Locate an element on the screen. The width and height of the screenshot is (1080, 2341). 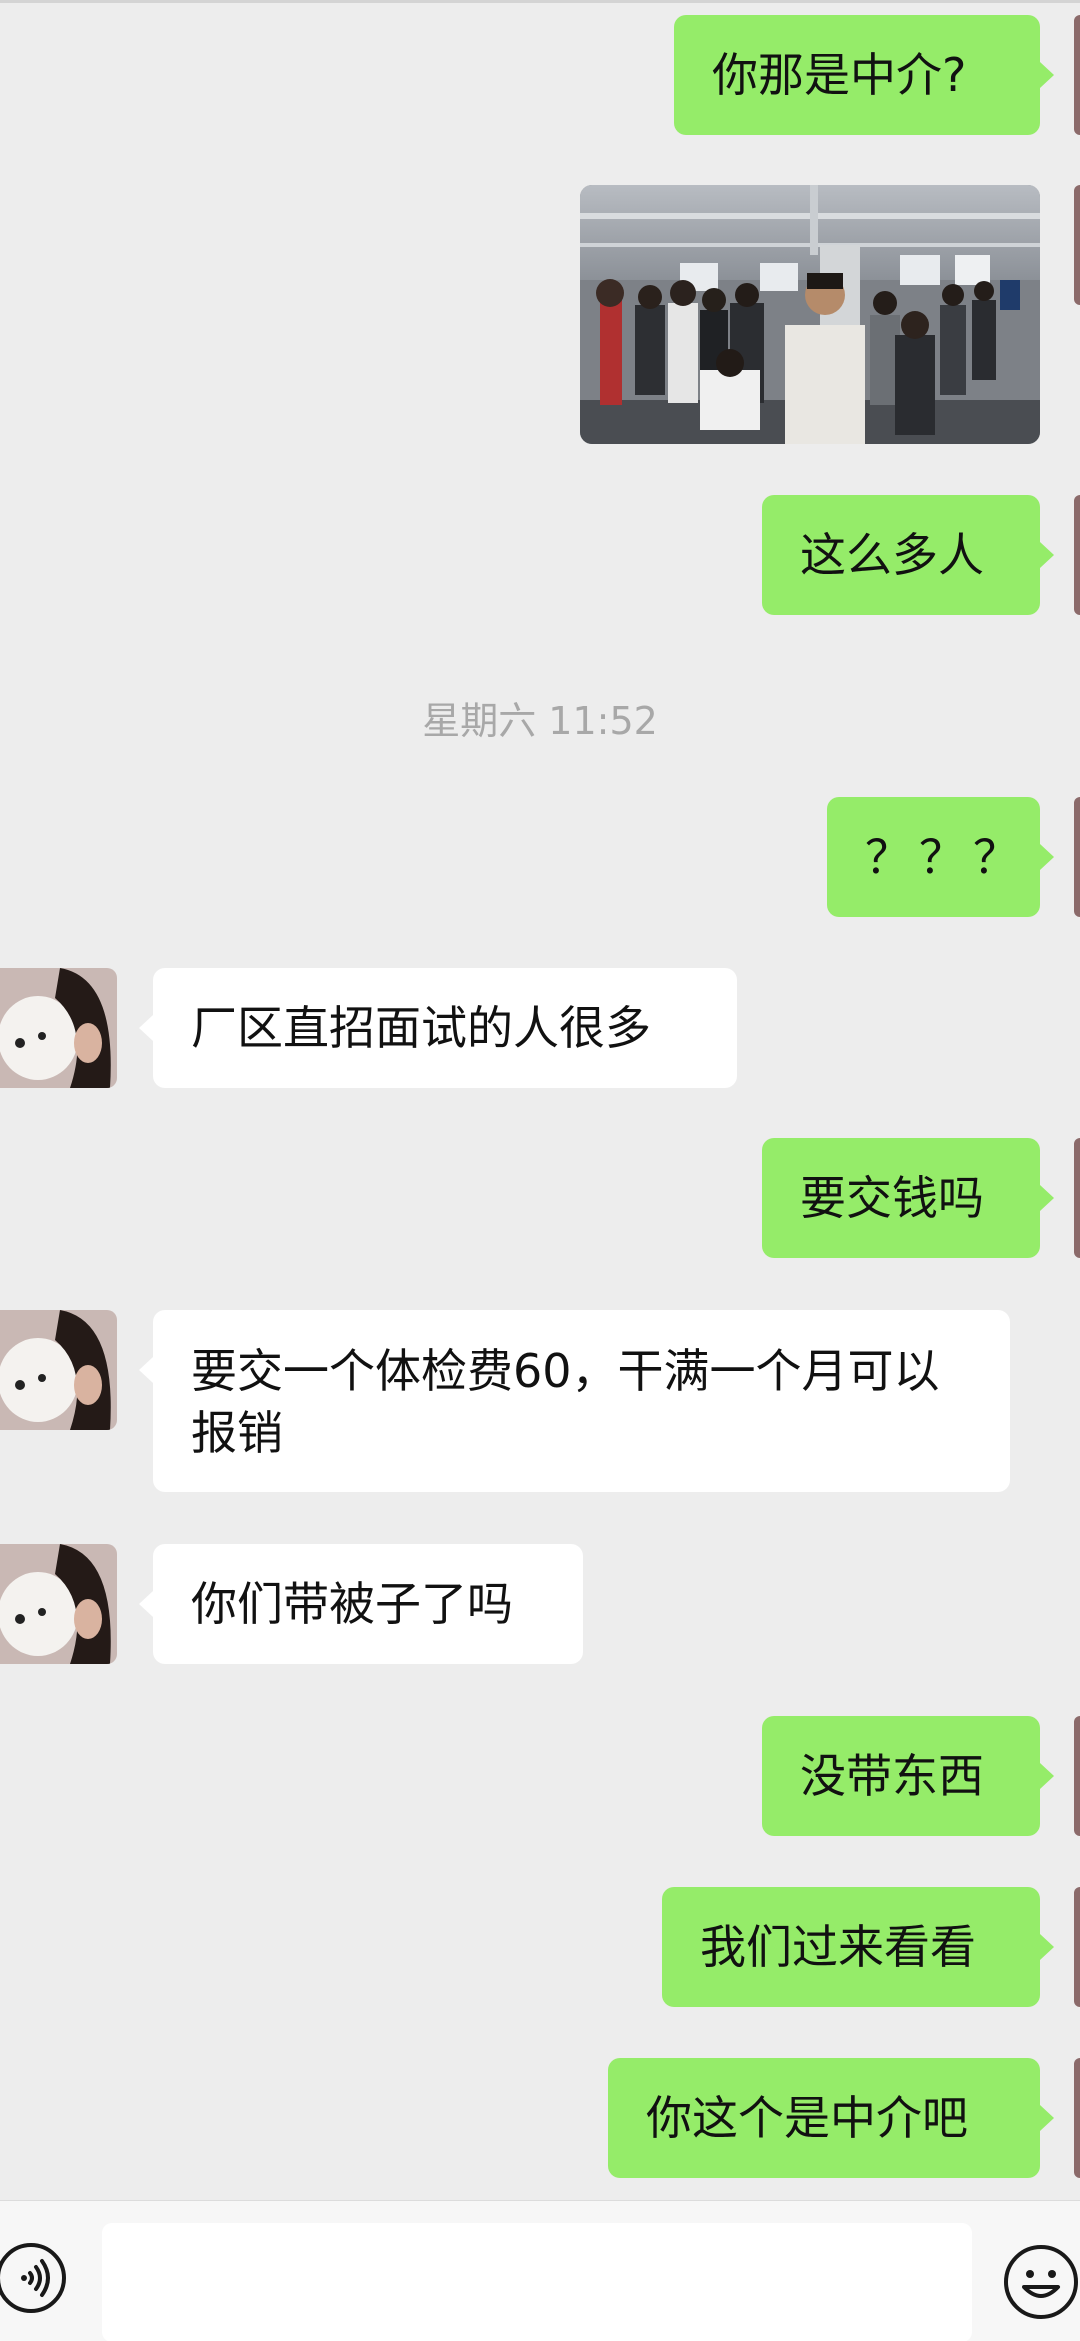
voice-toggle-icon is located at coordinates (35, 2278).